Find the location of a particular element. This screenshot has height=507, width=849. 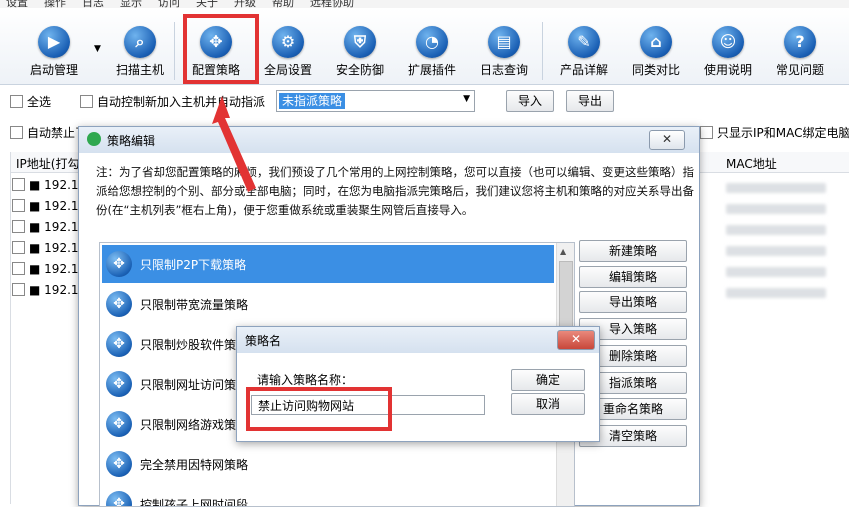

policy-name-prompt: 请输入策略名称： is located at coordinates (305, 380).